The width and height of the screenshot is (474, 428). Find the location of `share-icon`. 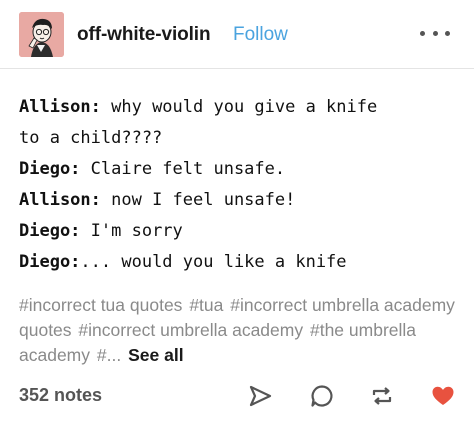

share-icon is located at coordinates (260, 396).